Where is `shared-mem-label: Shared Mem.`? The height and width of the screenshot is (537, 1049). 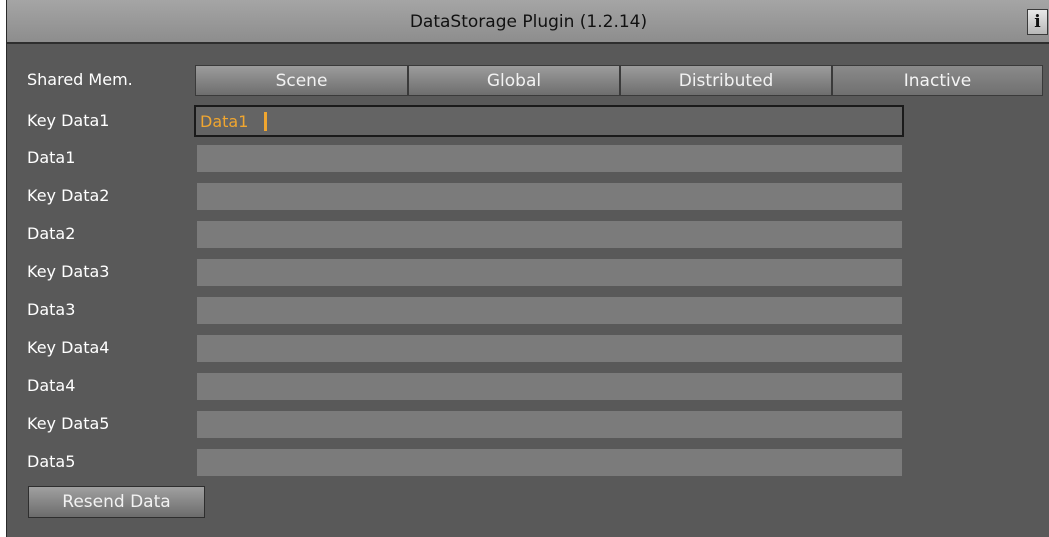
shared-mem-label: Shared Mem. is located at coordinates (80, 79).